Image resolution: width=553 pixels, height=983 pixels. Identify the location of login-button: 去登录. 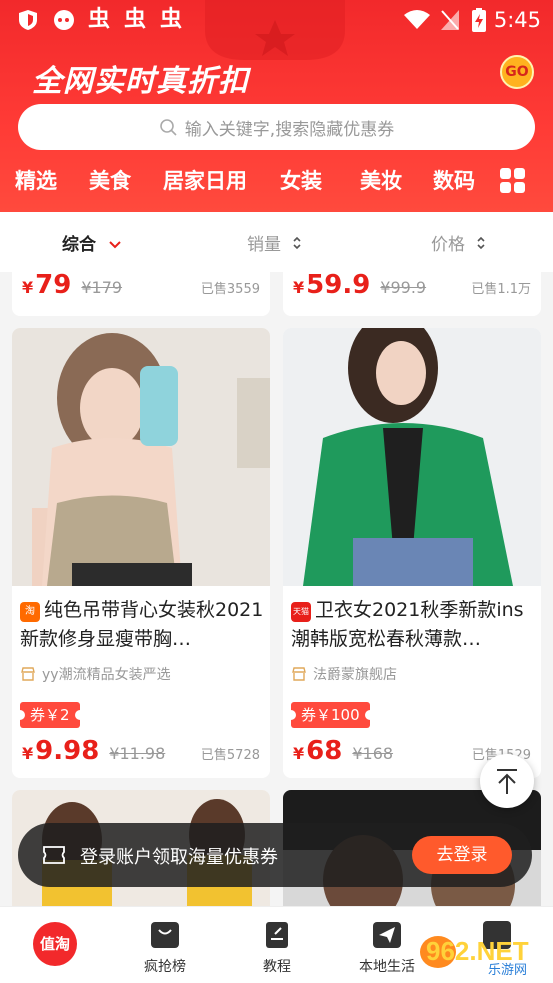
(462, 855).